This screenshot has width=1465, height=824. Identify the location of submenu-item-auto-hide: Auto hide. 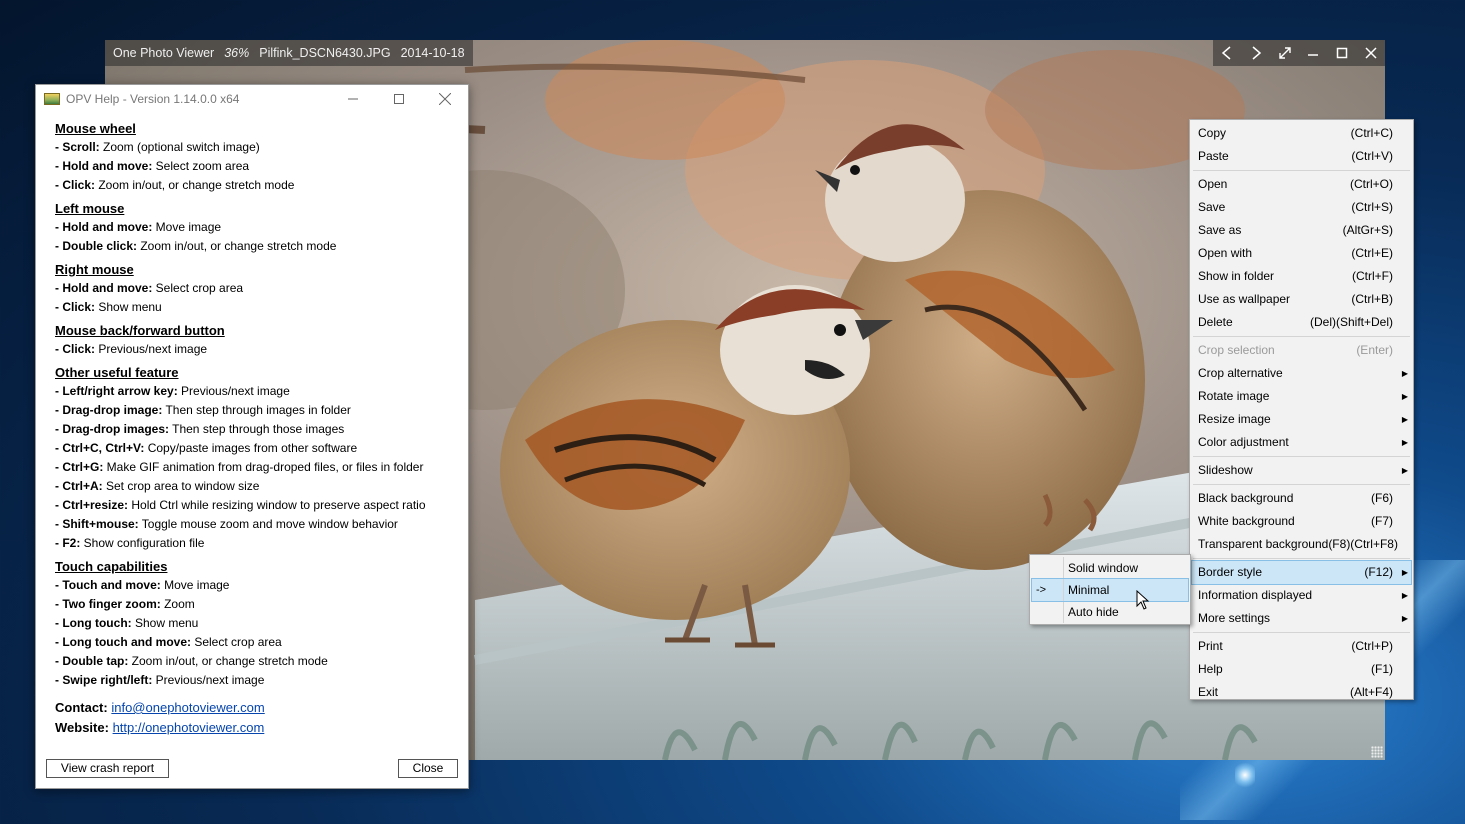
(1110, 612).